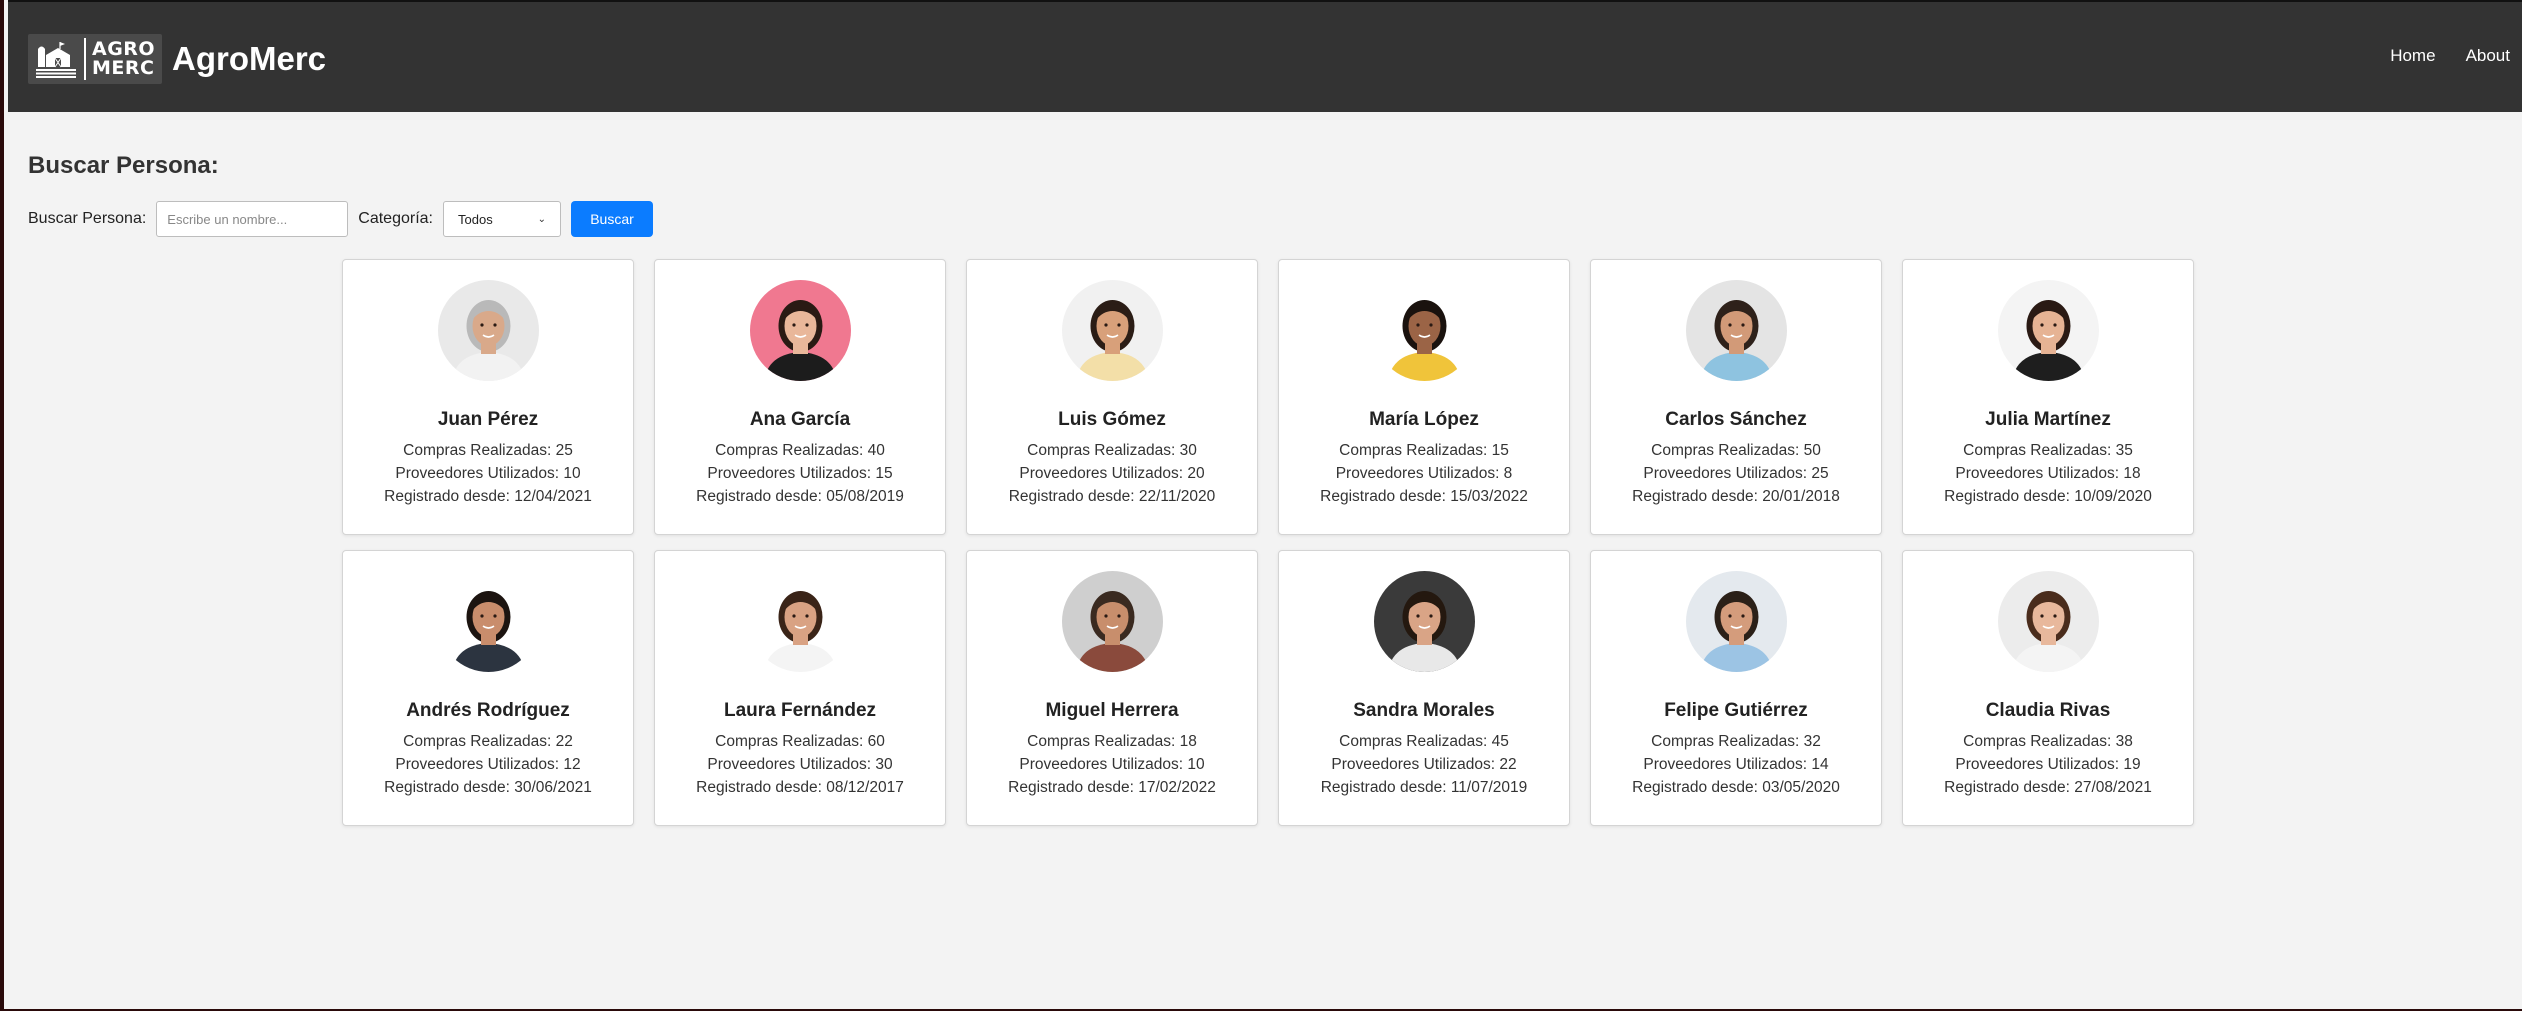 This screenshot has width=2522, height=1011. Describe the element at coordinates (1736, 419) in the screenshot. I see `person-name: Carlos Sánchez` at that location.